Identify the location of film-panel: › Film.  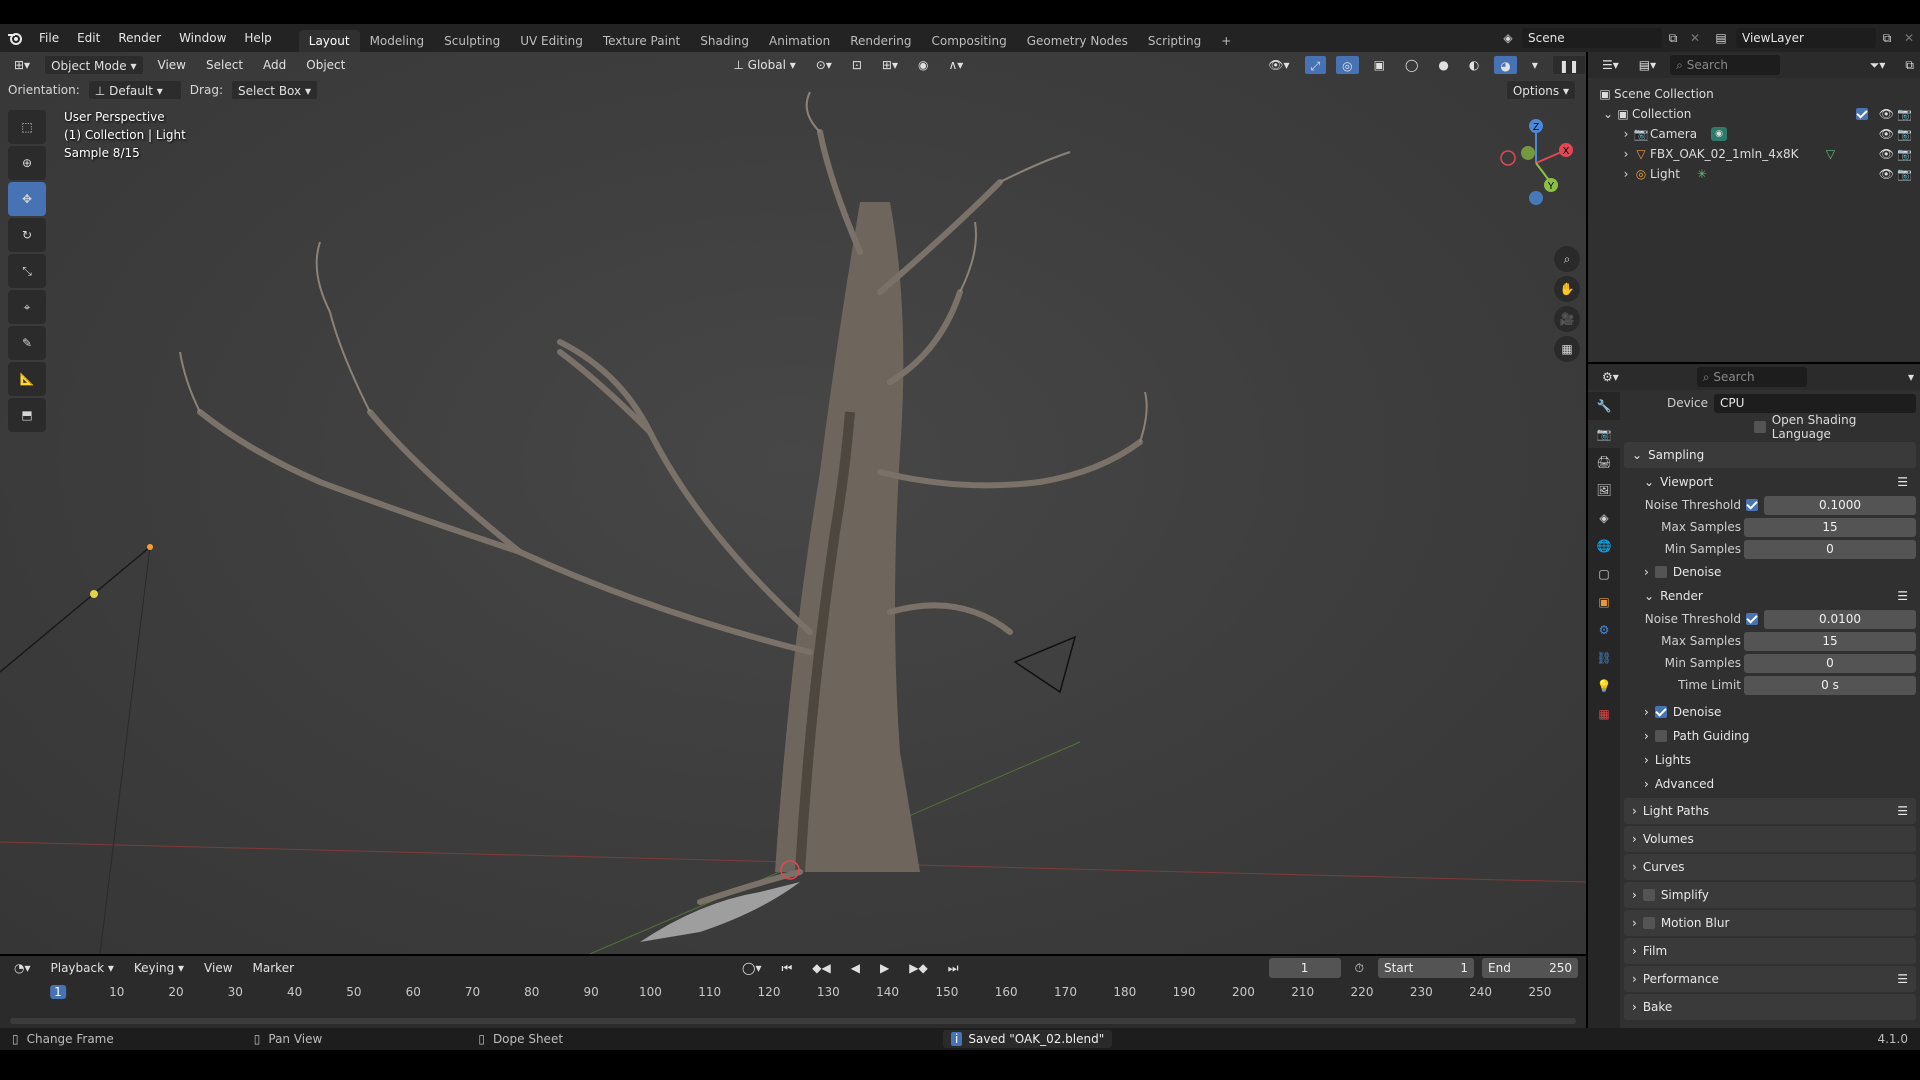
(1770, 951).